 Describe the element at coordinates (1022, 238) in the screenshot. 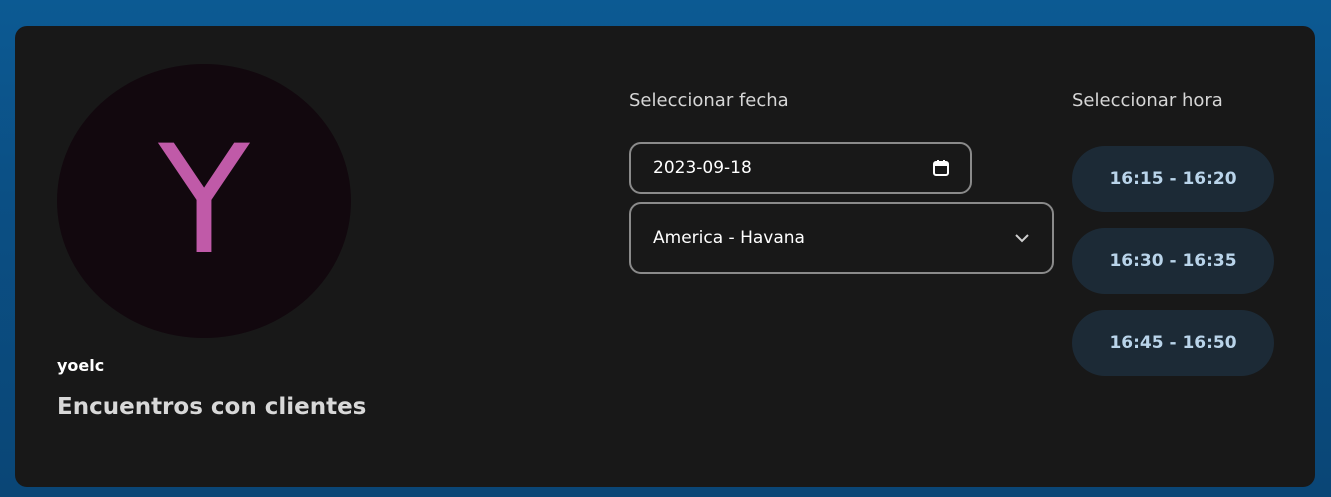

I see `chevron-down-icon` at that location.